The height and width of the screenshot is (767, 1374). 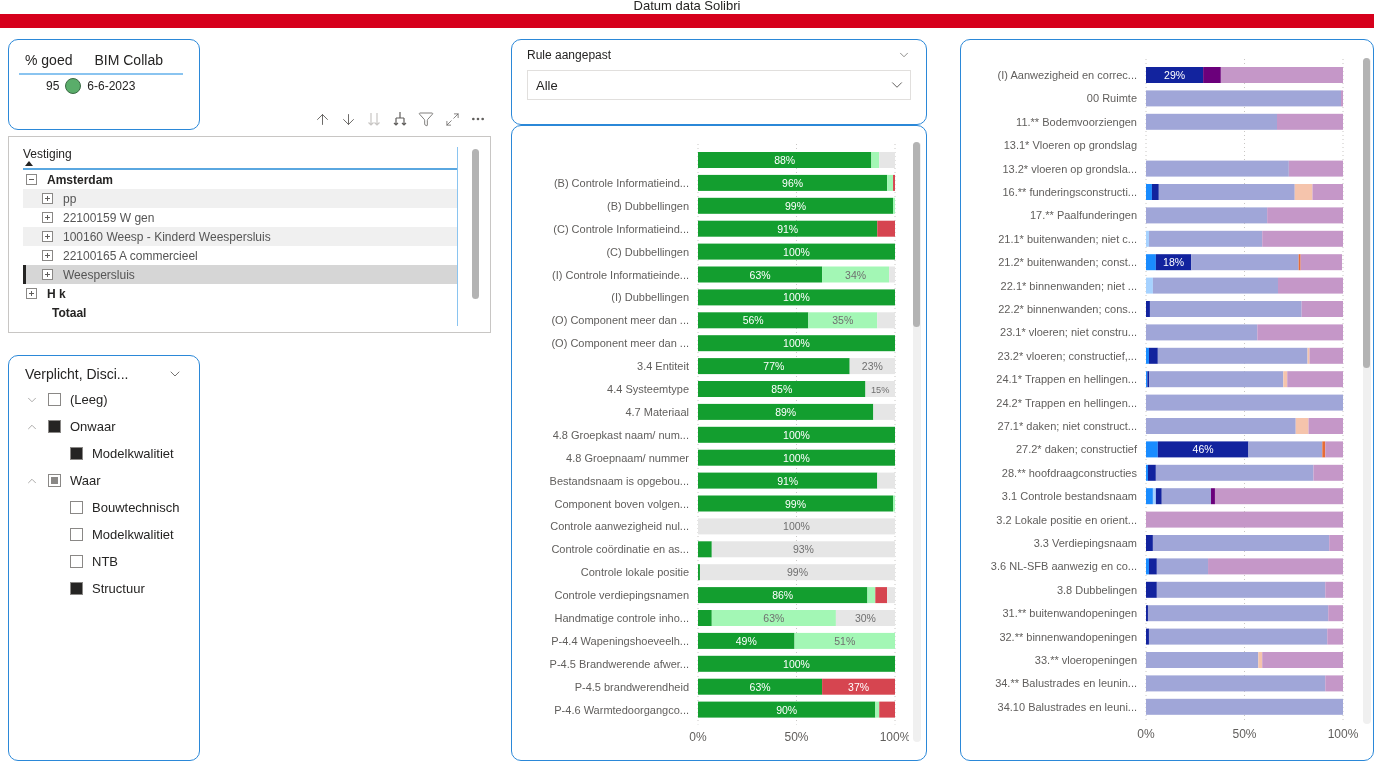 I want to click on category-label: Controle verdiepingsnamen, so click(x=621, y=595).